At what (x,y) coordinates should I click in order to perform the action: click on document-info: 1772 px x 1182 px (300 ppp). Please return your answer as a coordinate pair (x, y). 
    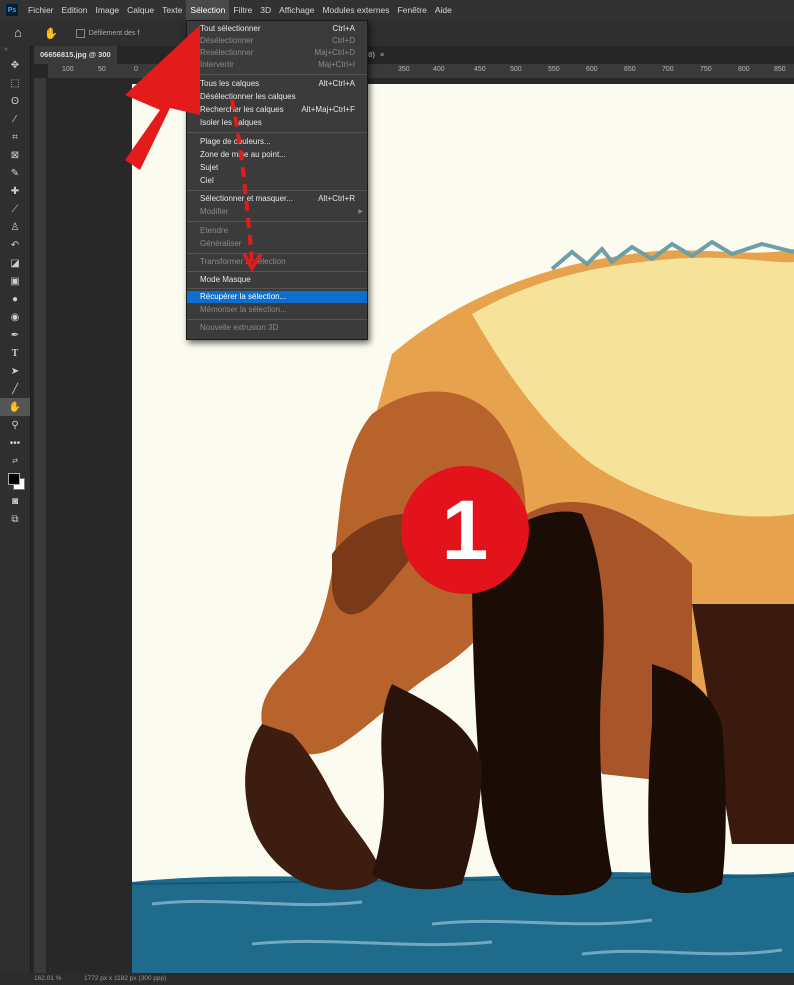
    Looking at the image, I should click on (125, 978).